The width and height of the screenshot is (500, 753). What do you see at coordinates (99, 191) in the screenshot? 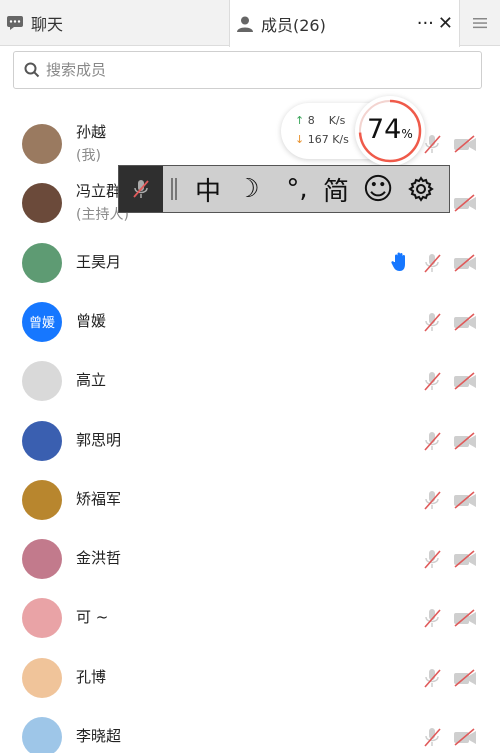
I see `member-name: 冯立群` at bounding box center [99, 191].